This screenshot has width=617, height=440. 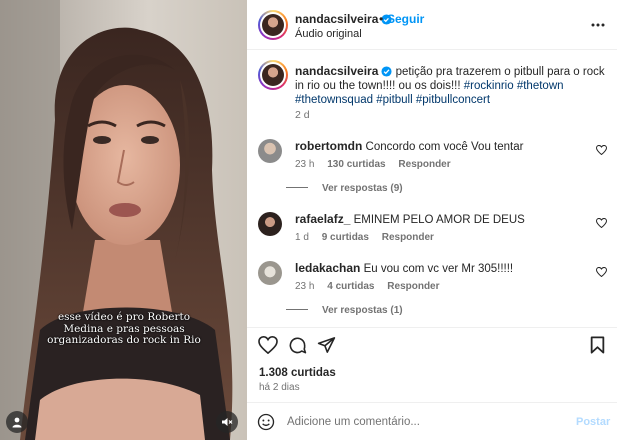 I want to click on hashtag-link: #pitbull, so click(x=394, y=100).